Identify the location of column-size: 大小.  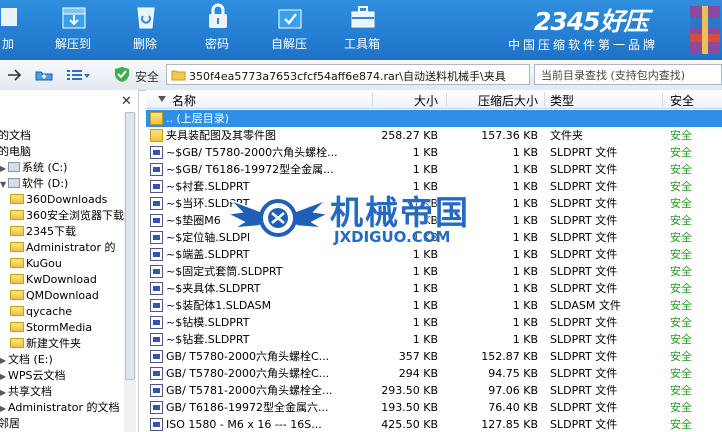
(426, 100).